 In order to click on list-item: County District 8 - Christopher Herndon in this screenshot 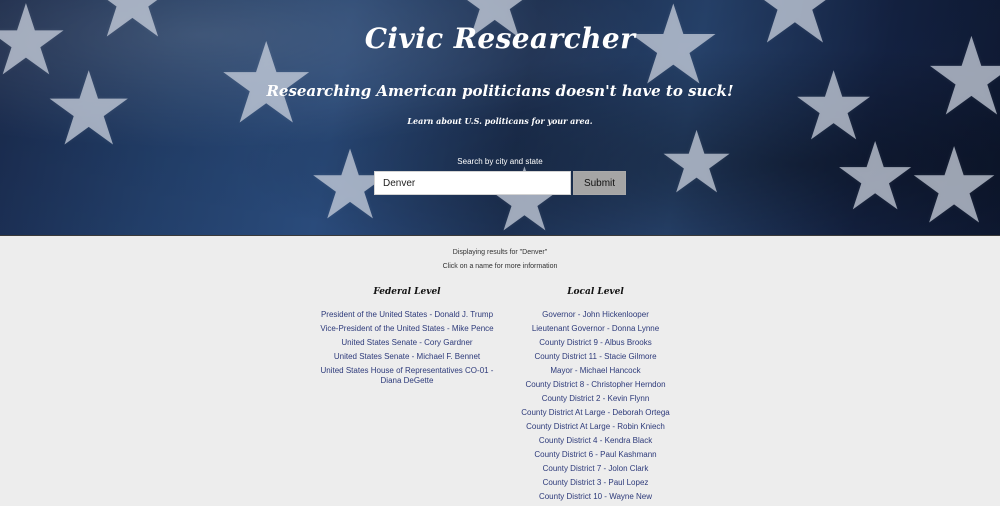, I will do `click(595, 385)`.